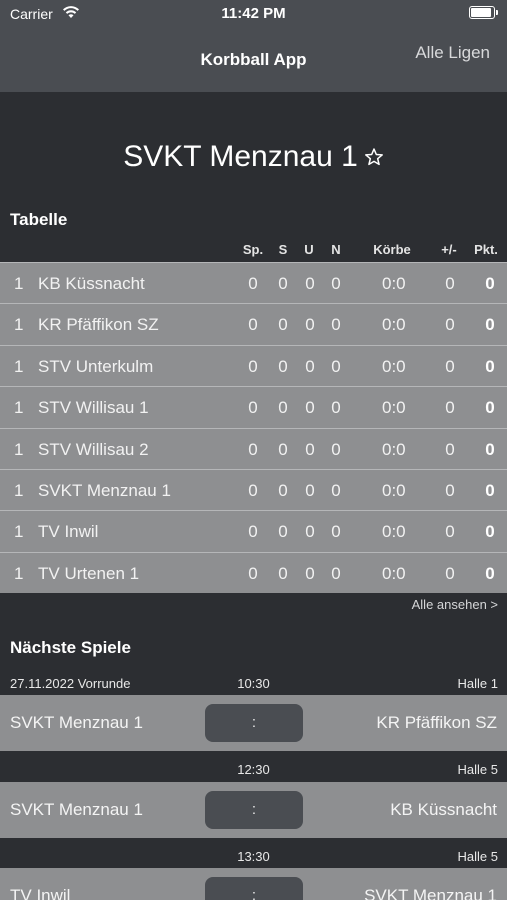 Image resolution: width=507 pixels, height=900 pixels. I want to click on team-header: SVKT Menznau 1, so click(253, 157).